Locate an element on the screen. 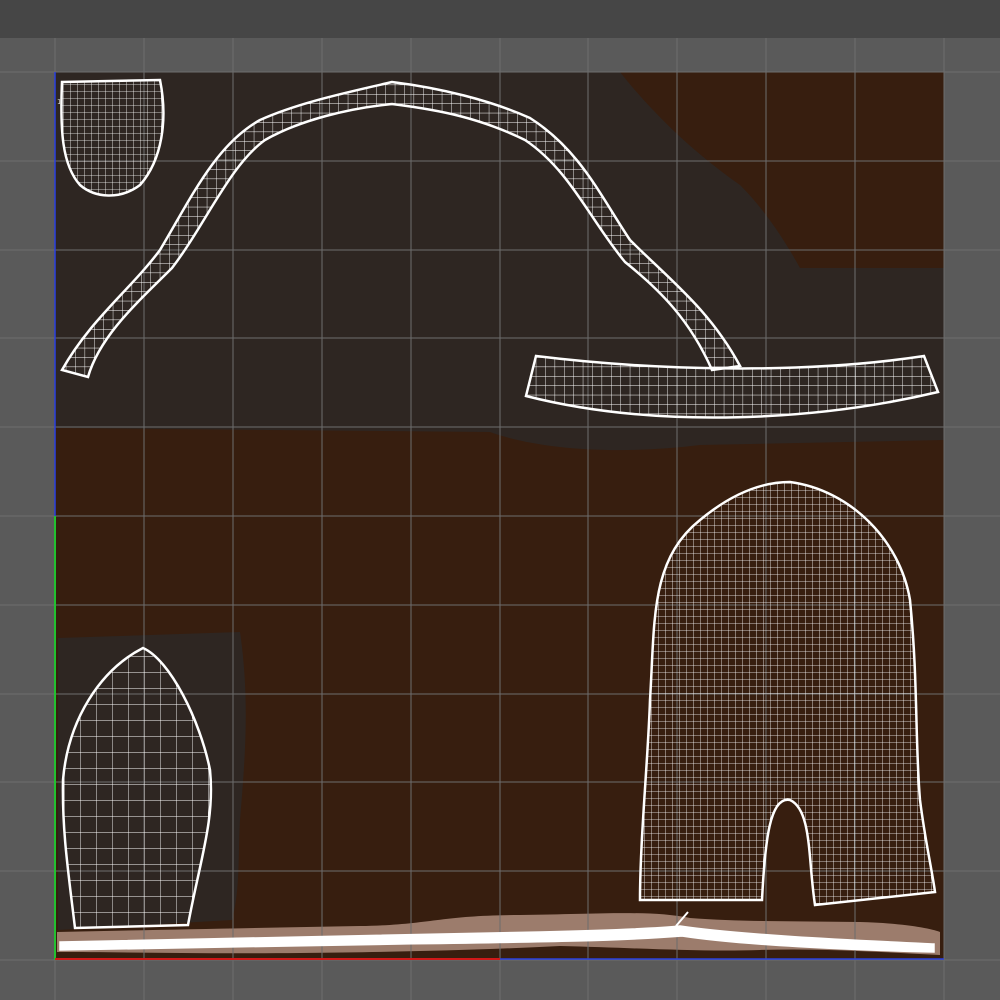  uv-tile-label: 1 is located at coordinates (59, 102).